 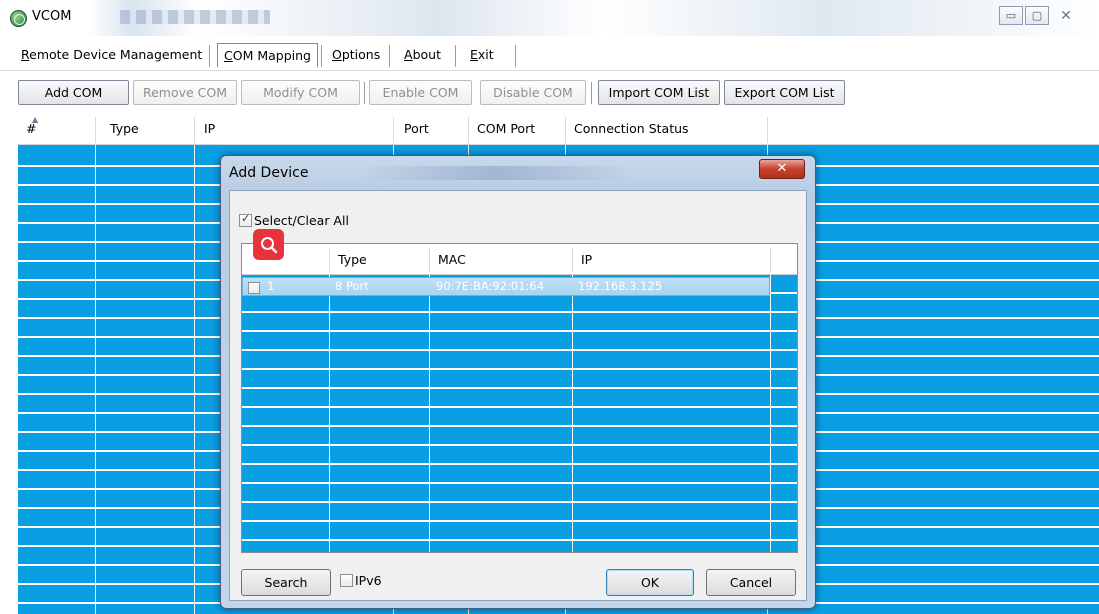 What do you see at coordinates (52, 16) in the screenshot?
I see `window-title: VCOM` at bounding box center [52, 16].